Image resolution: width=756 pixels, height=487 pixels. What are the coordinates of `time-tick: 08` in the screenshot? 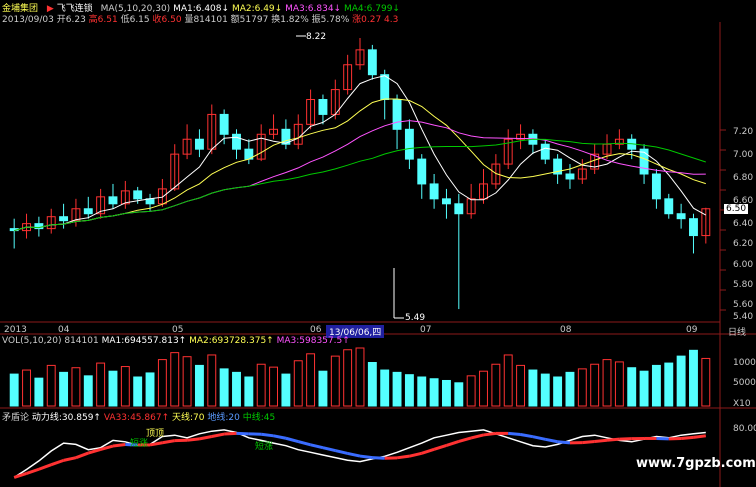 It's located at (566, 330).